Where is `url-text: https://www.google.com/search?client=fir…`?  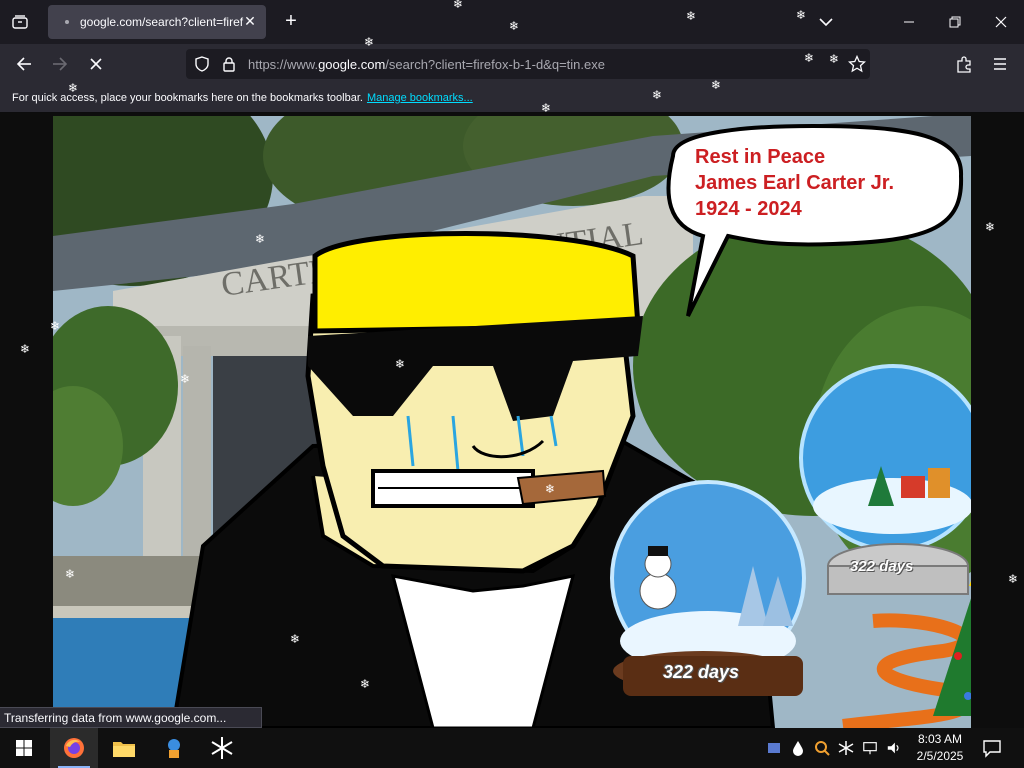 url-text: https://www.google.com/search?client=fir… is located at coordinates (426, 64).